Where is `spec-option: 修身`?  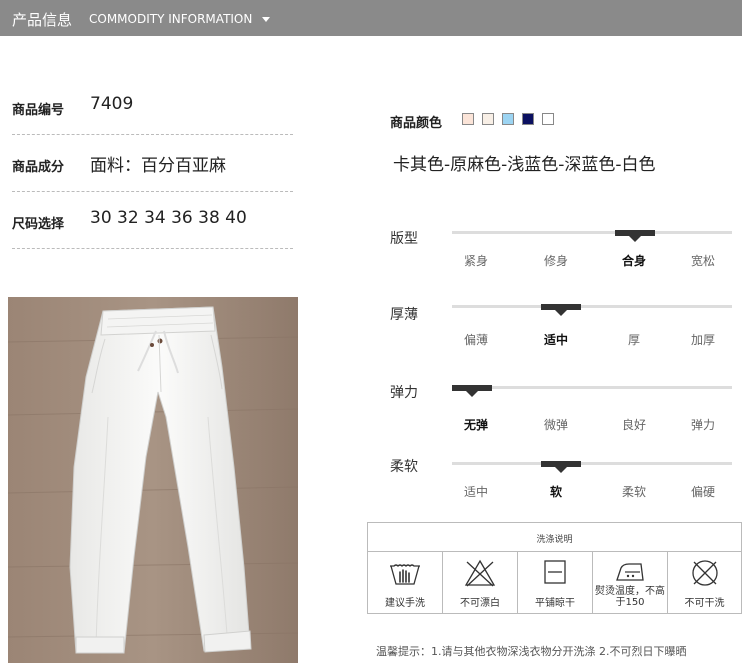
spec-option: 修身 is located at coordinates (555, 261).